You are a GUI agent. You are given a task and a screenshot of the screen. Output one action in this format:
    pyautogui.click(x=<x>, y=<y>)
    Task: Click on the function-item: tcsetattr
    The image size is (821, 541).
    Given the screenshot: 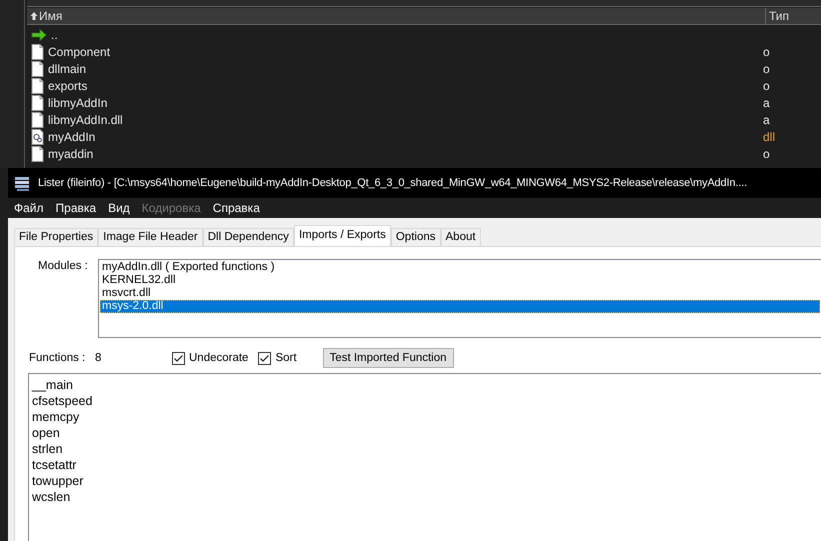 What is the action you would take?
    pyautogui.click(x=426, y=465)
    